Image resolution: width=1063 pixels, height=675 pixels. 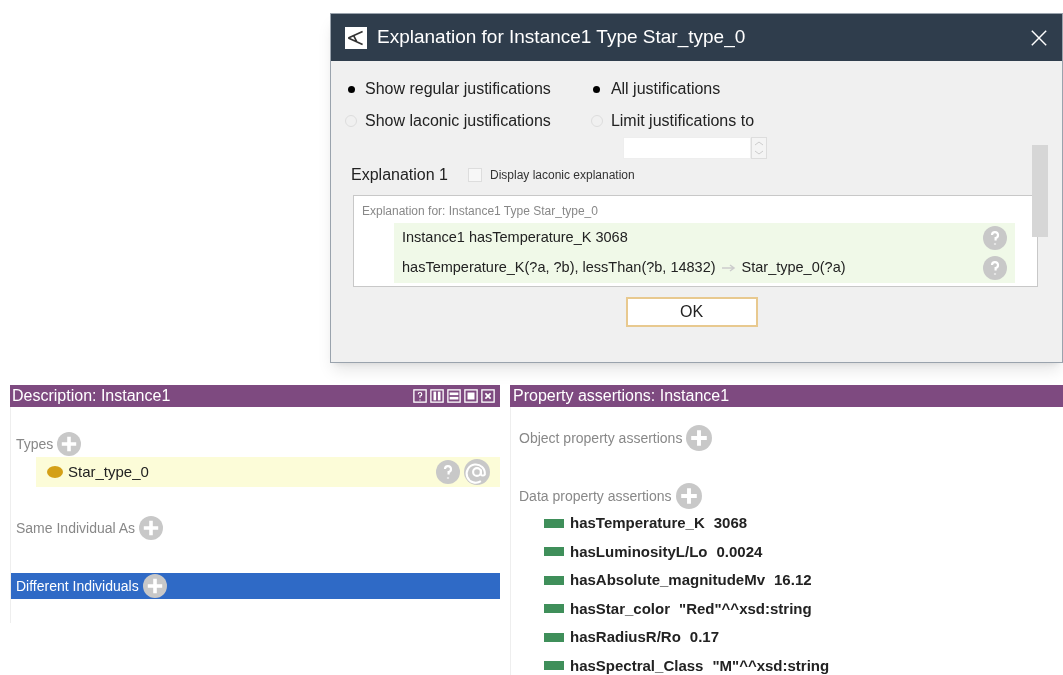 I want to click on property-value: "Red"^^xsd:string, so click(x=745, y=608).